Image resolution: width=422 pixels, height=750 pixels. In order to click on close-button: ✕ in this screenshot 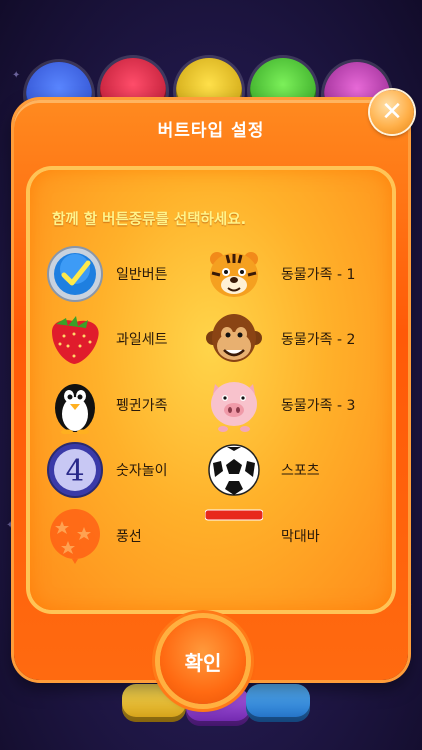, I will do `click(392, 112)`.